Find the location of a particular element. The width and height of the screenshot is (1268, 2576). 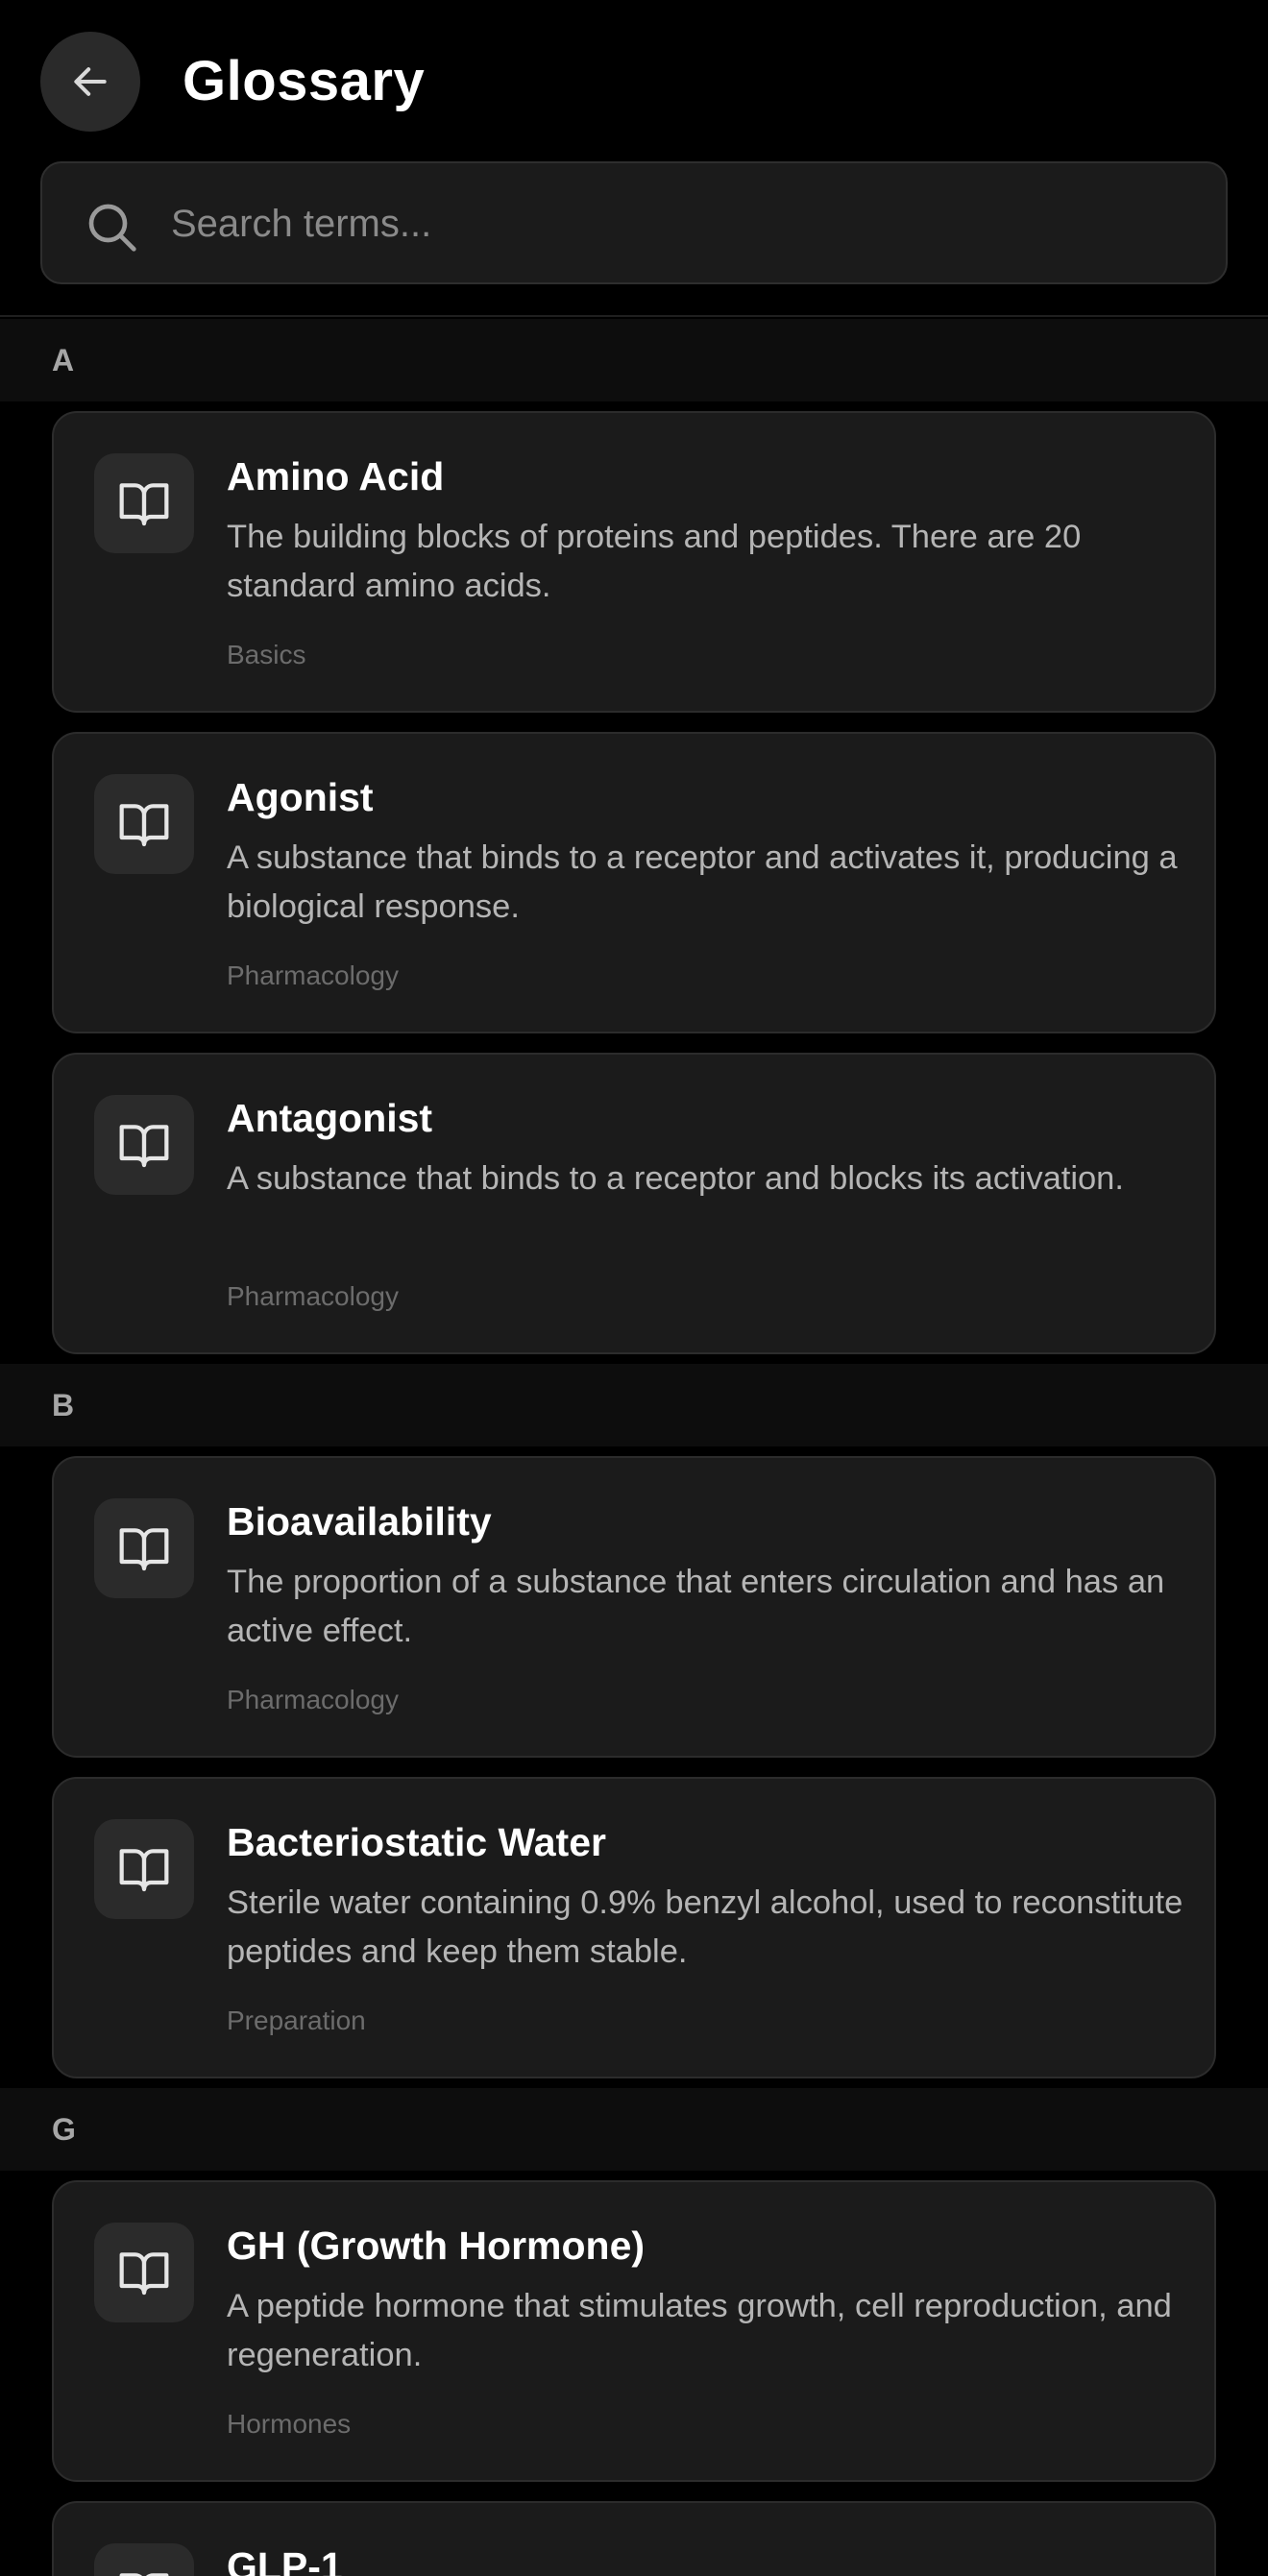

term-title: Antagonist is located at coordinates (330, 1118).